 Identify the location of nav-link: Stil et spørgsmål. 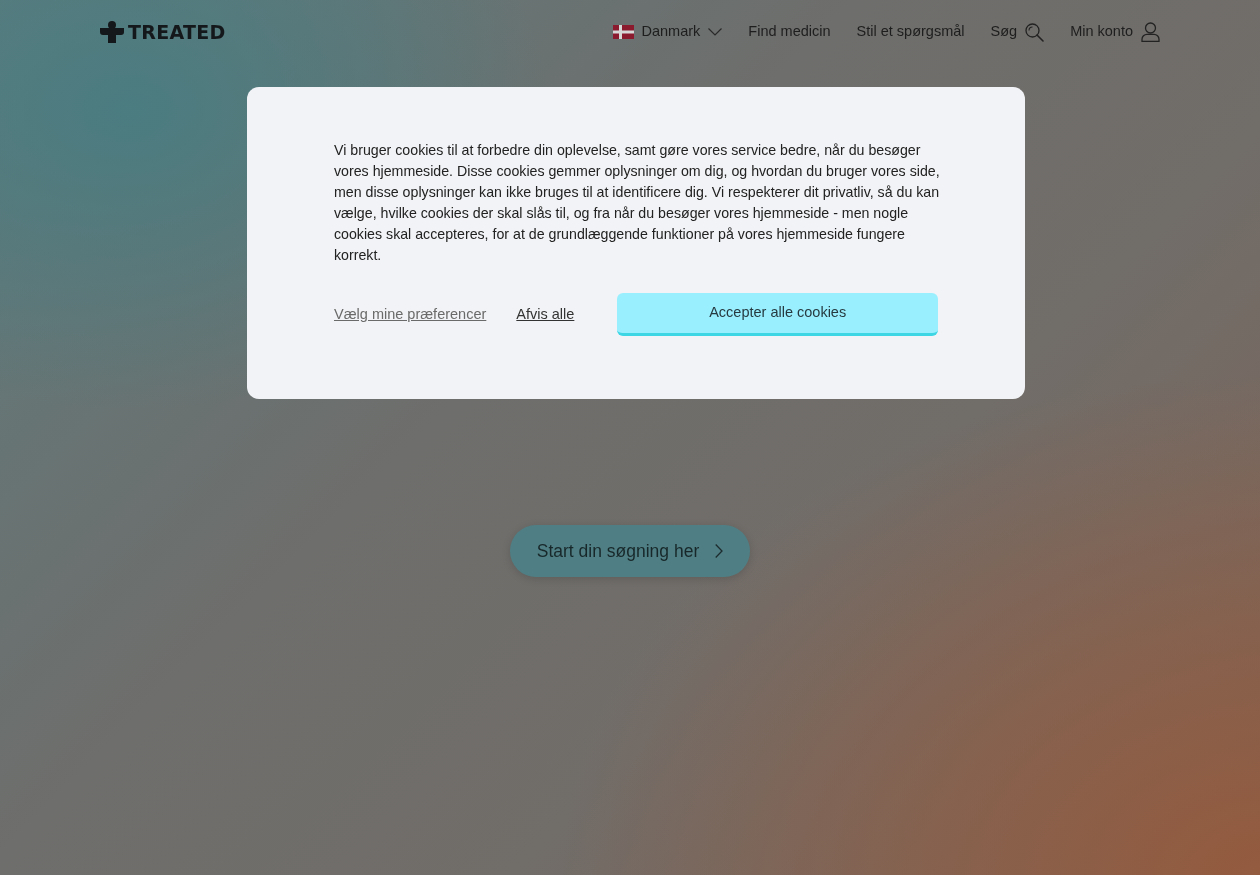
(910, 32).